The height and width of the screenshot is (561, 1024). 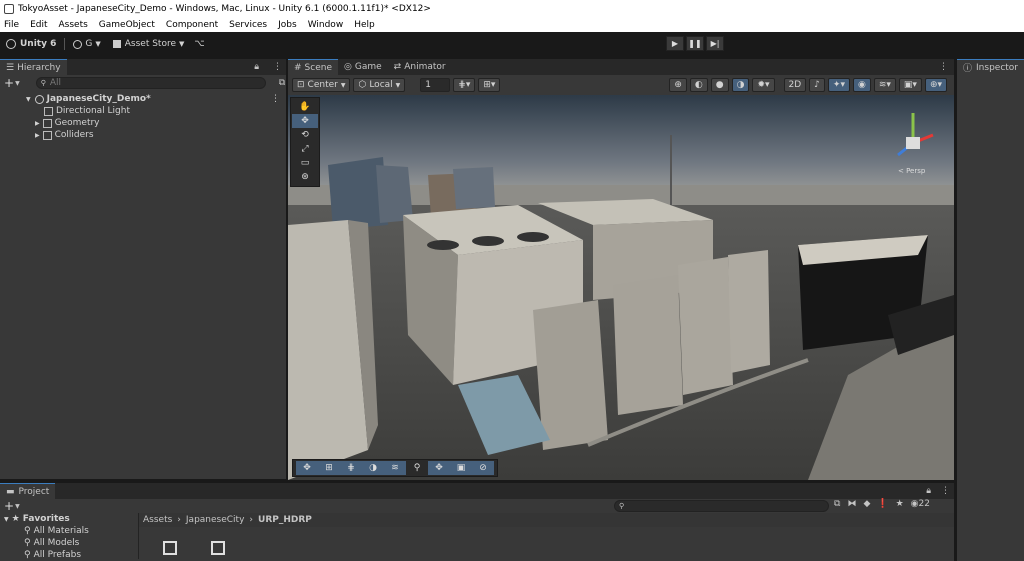 I want to click on tab-scene: # Scene, so click(x=313, y=67).